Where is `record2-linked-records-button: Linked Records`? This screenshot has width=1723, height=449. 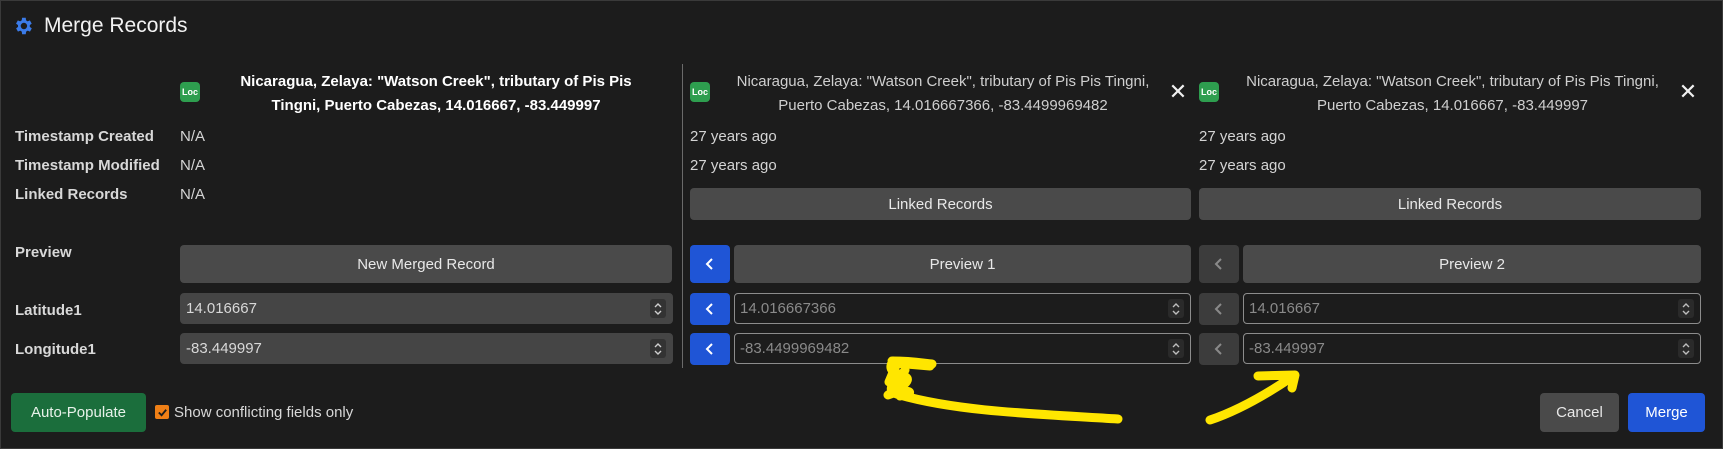
record2-linked-records-button: Linked Records is located at coordinates (1450, 204).